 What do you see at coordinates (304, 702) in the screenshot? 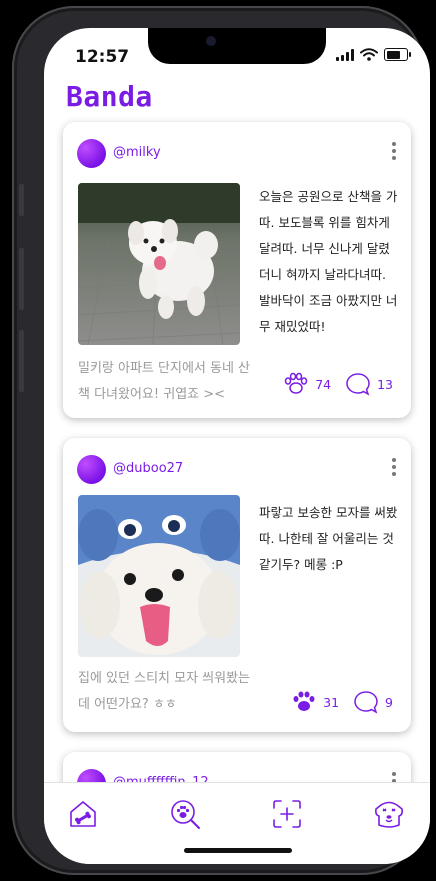
I see `paw-liked-icon` at bounding box center [304, 702].